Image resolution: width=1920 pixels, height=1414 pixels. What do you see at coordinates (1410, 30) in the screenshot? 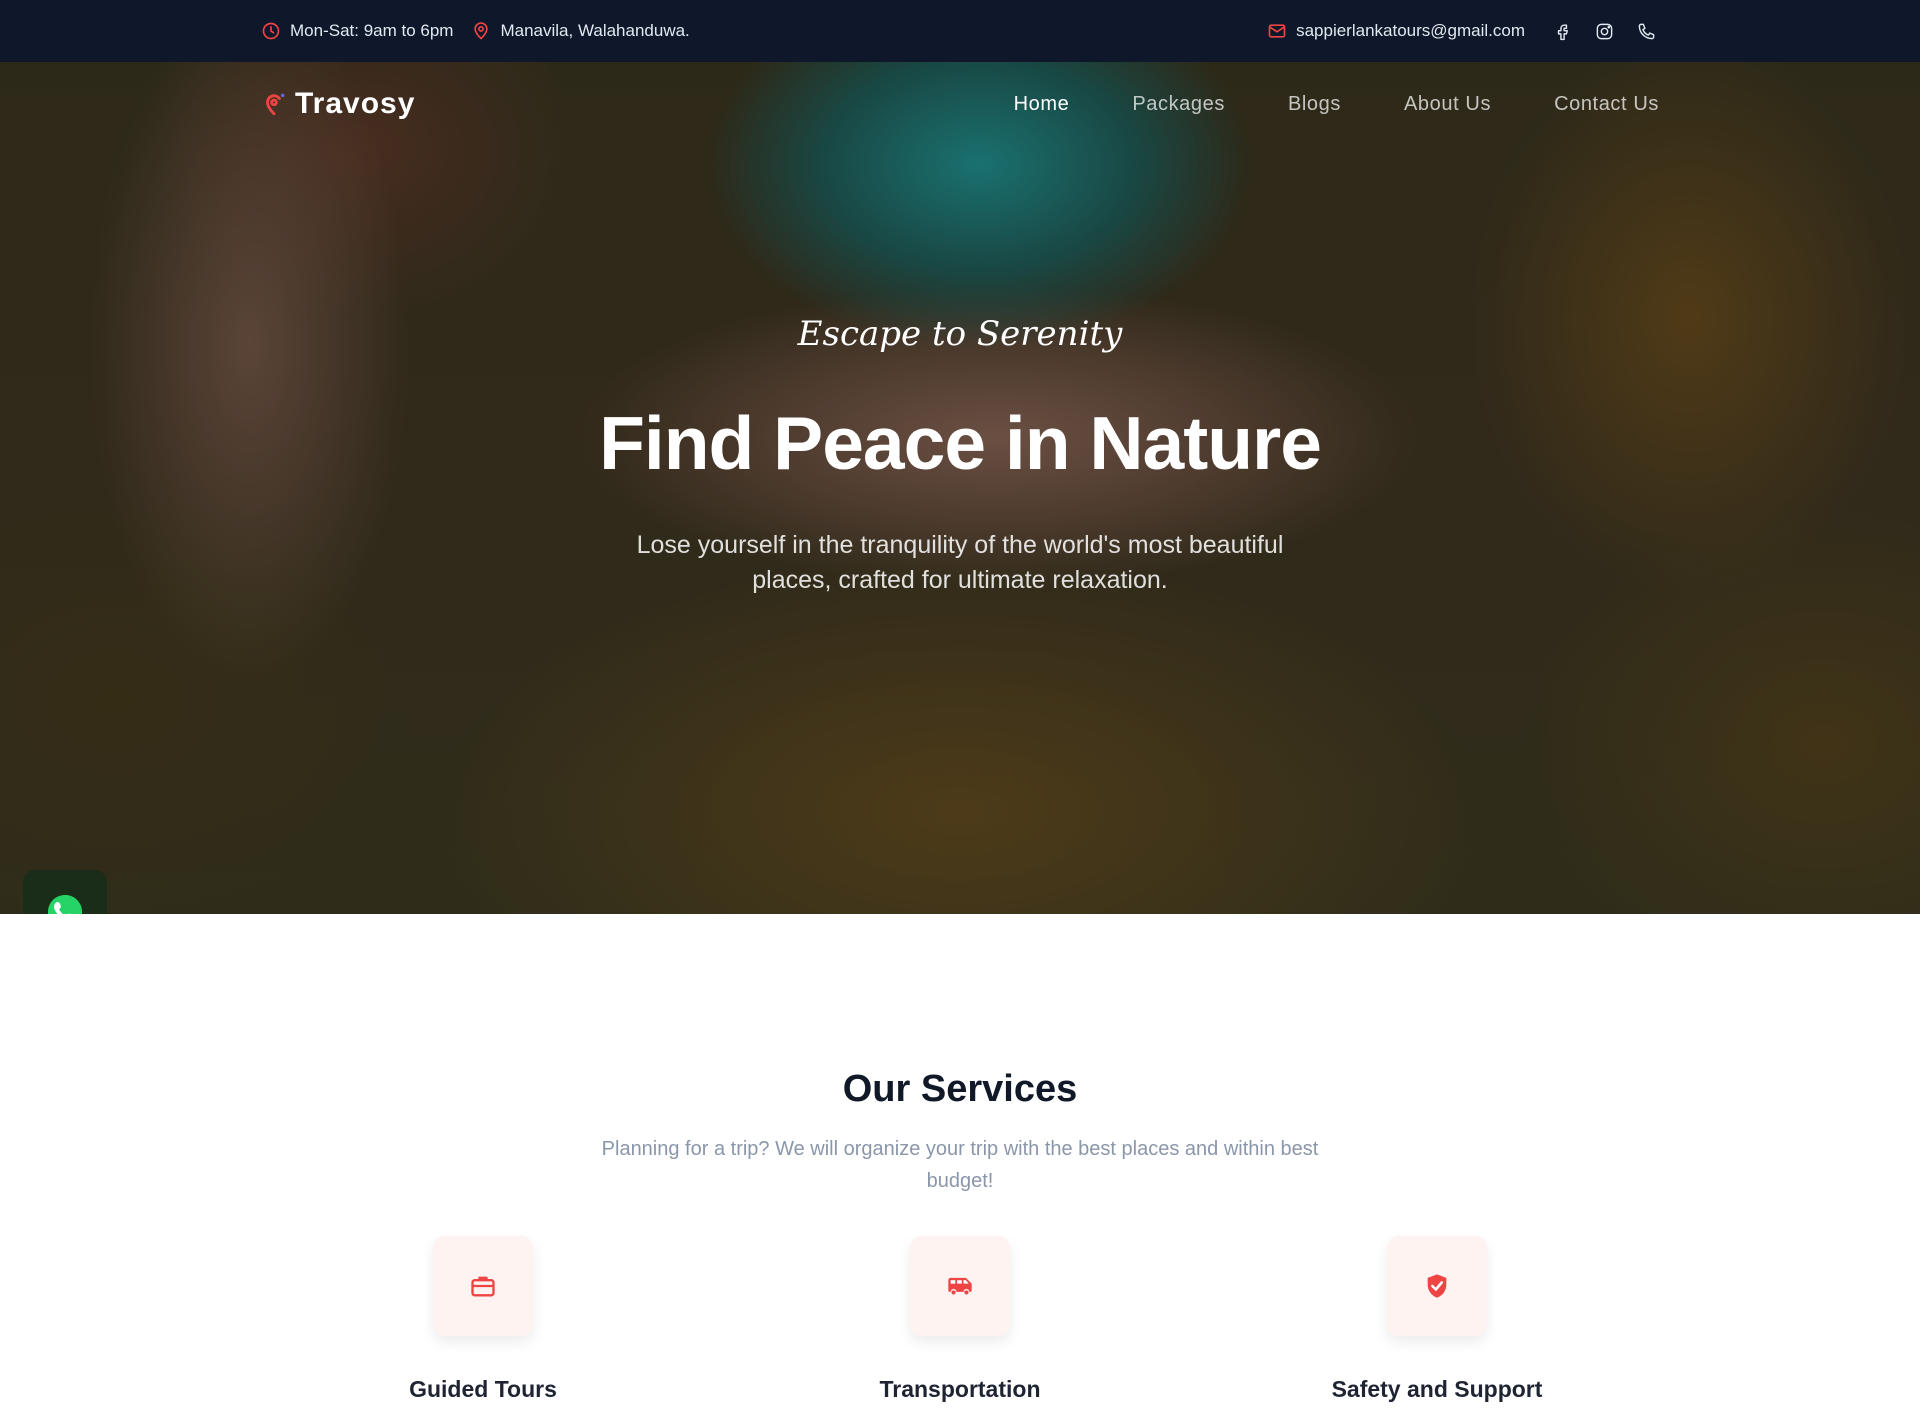
I see `email-text: sappierlankatours@gmail.com` at bounding box center [1410, 30].